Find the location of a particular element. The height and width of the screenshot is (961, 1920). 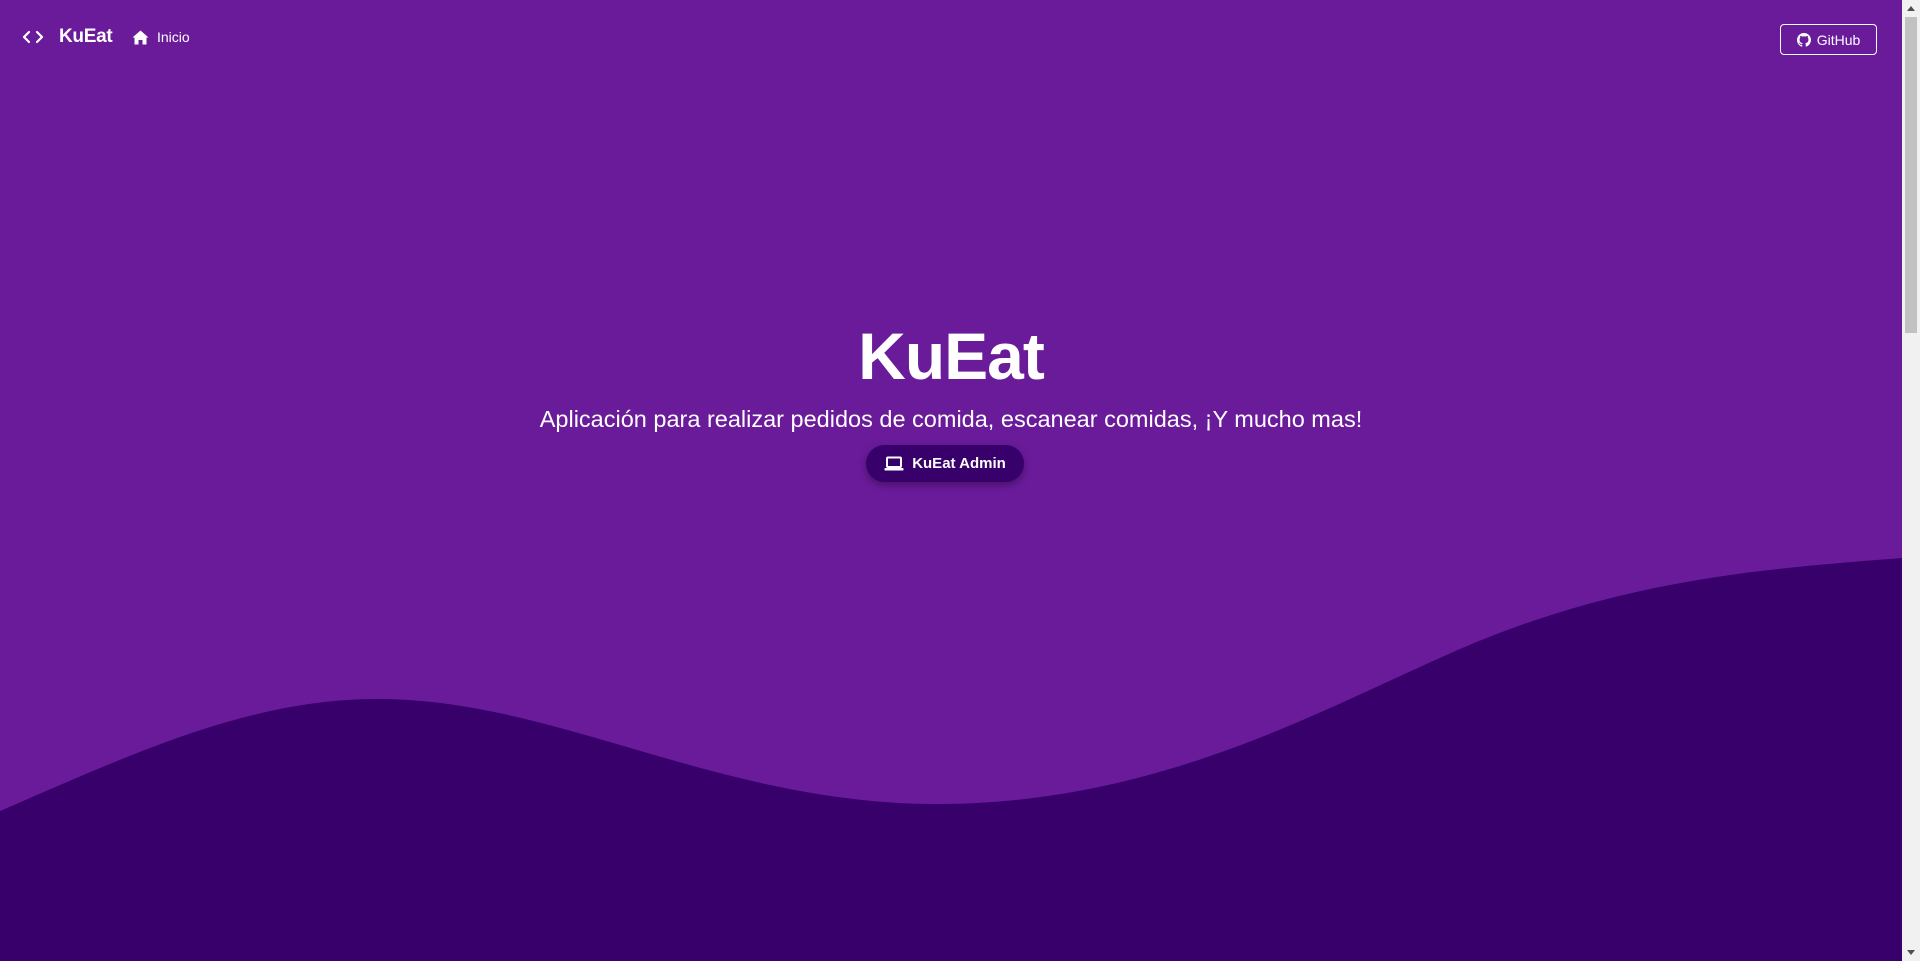

nav-item-label: Inicio is located at coordinates (173, 37).